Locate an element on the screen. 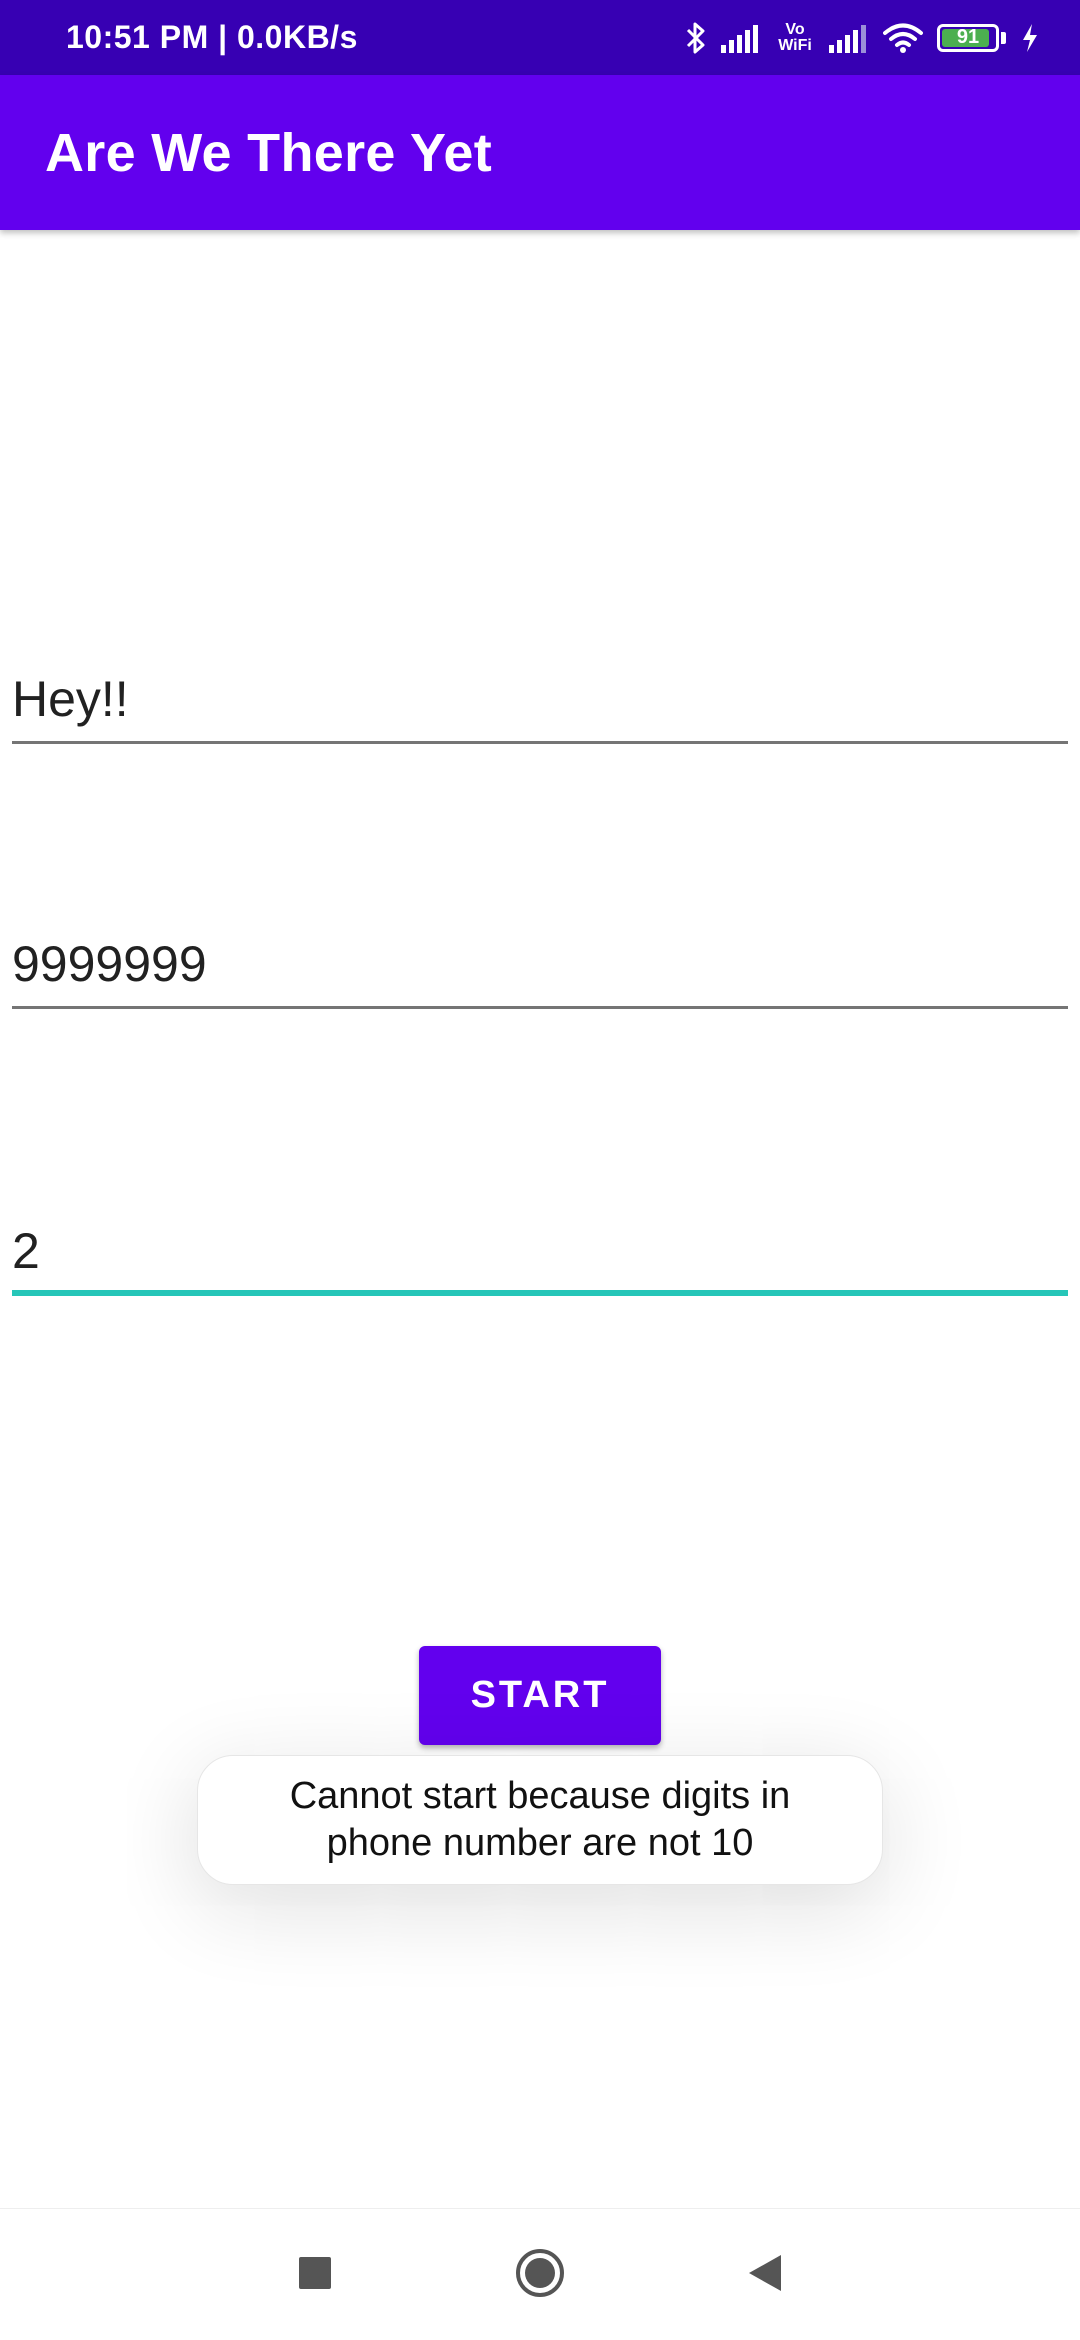 This screenshot has height=2340, width=1080. wifi-icon is located at coordinates (903, 38).